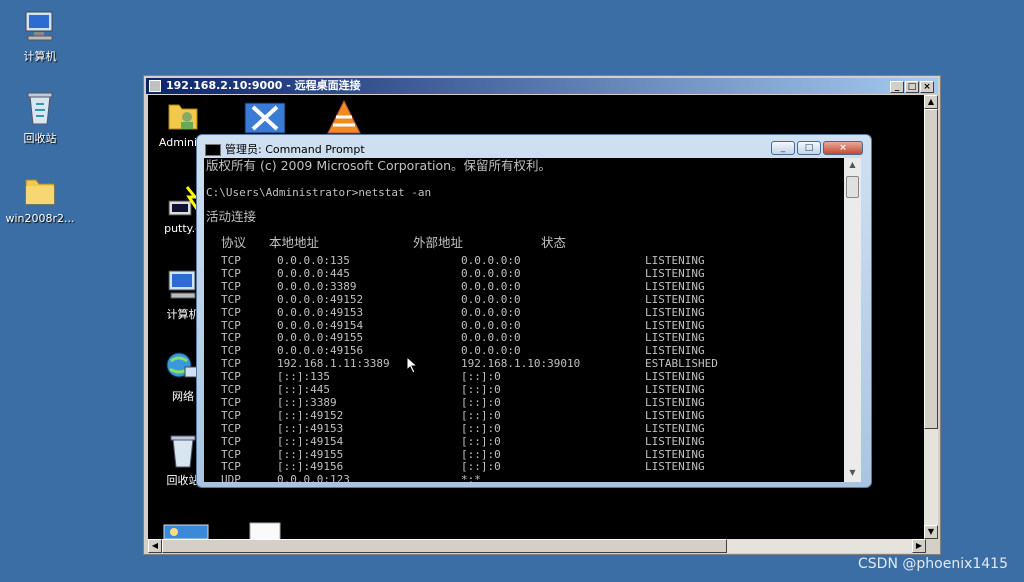  I want to click on netstat-cell-state: ESTABLISHED, so click(681, 364).